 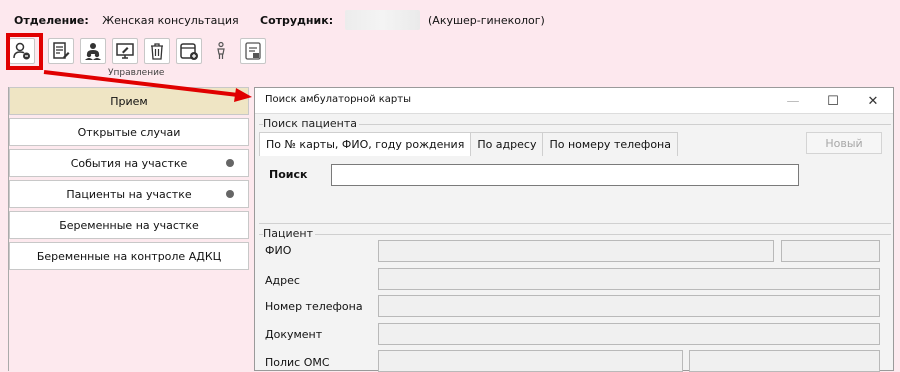 I want to click on oms-number-field, so click(x=784, y=361).